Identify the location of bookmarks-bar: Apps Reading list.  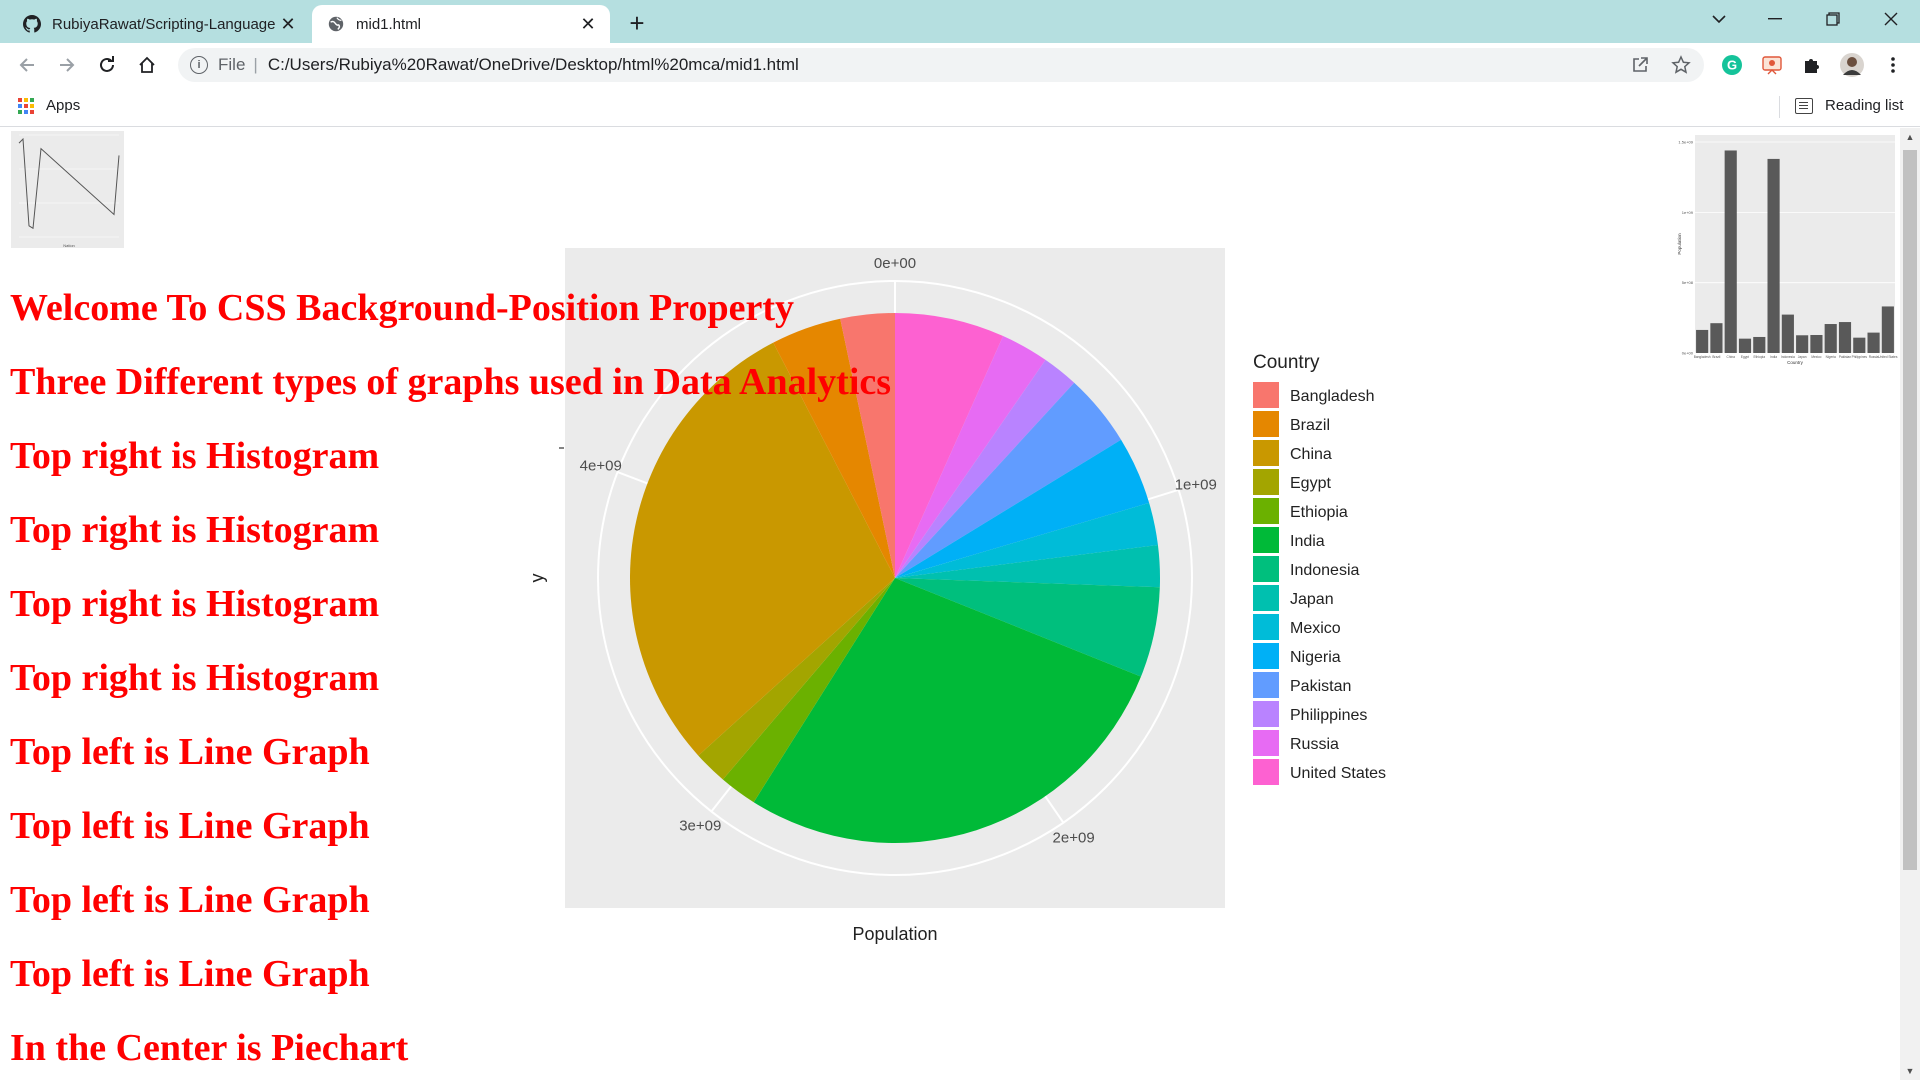
(960, 107).